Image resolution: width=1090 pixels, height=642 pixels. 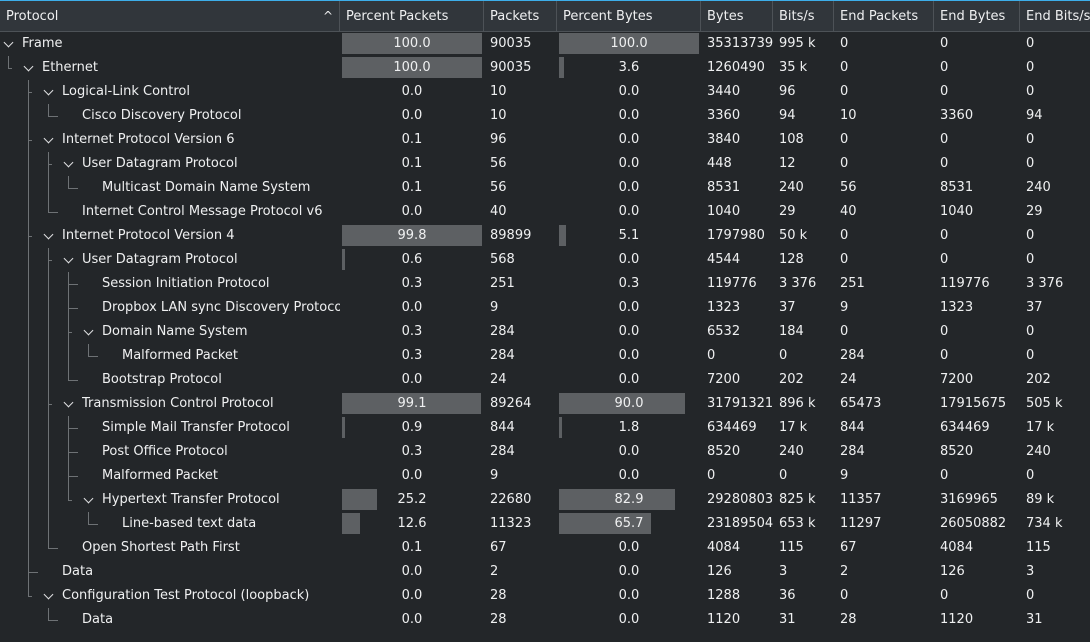 I want to click on end-bits-s-value: 29, so click(x=1034, y=211).